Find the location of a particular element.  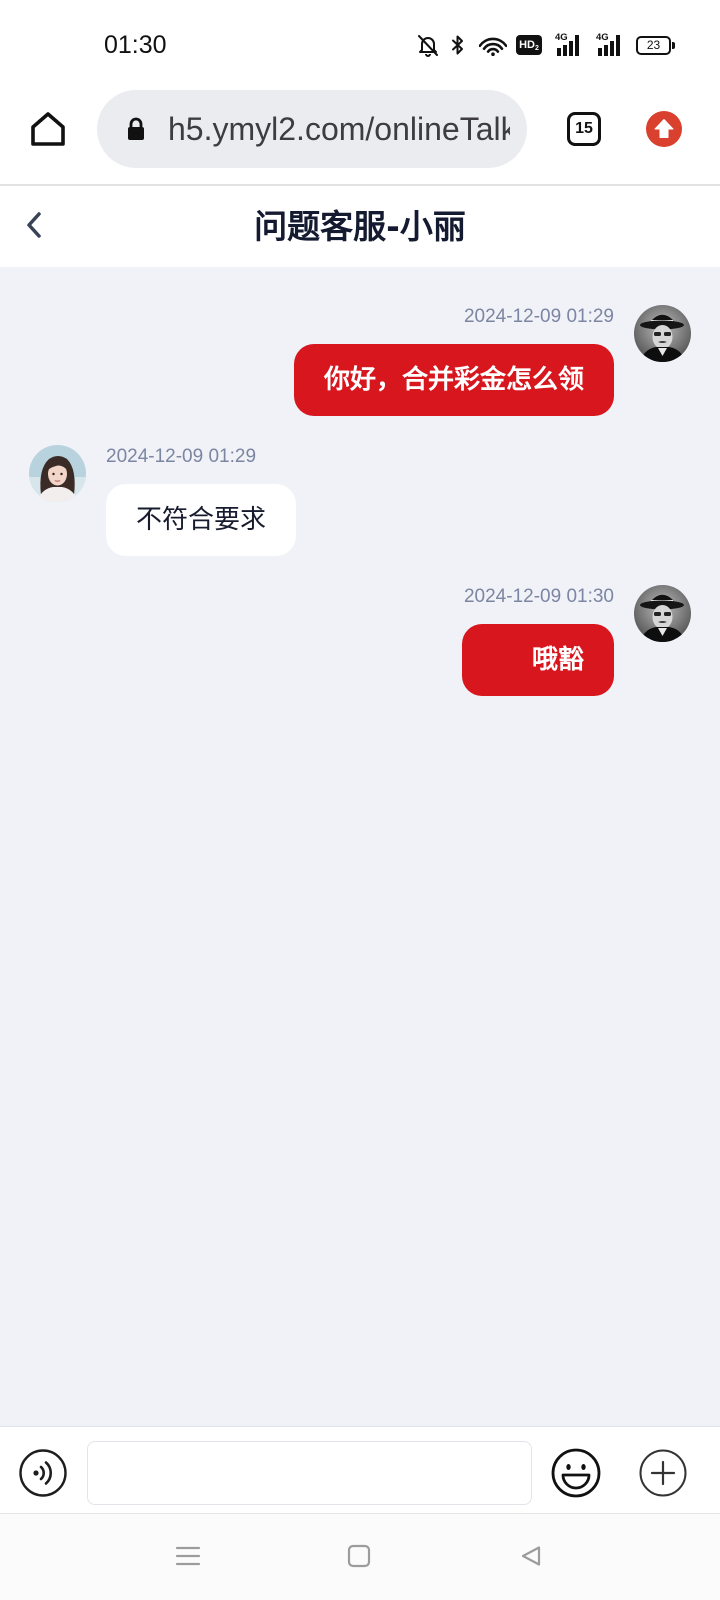

battery-icon: 23 is located at coordinates (653, 45).